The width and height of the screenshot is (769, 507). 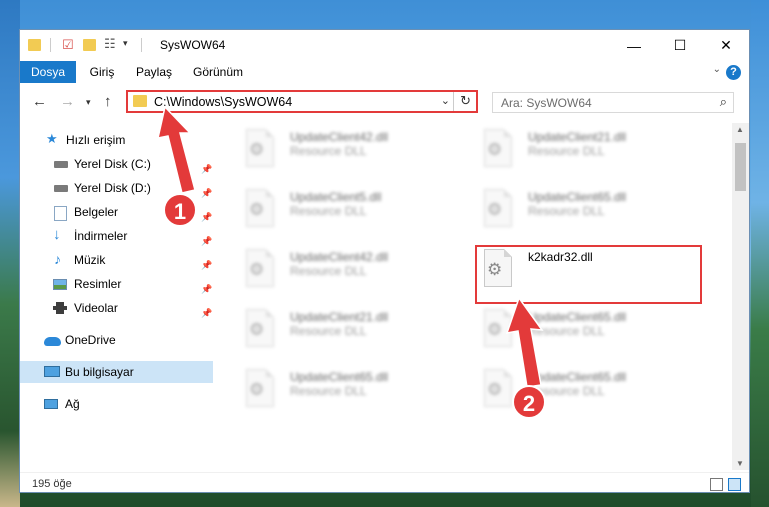 What do you see at coordinates (680, 45) in the screenshot?
I see `maximize-button: ☐` at bounding box center [680, 45].